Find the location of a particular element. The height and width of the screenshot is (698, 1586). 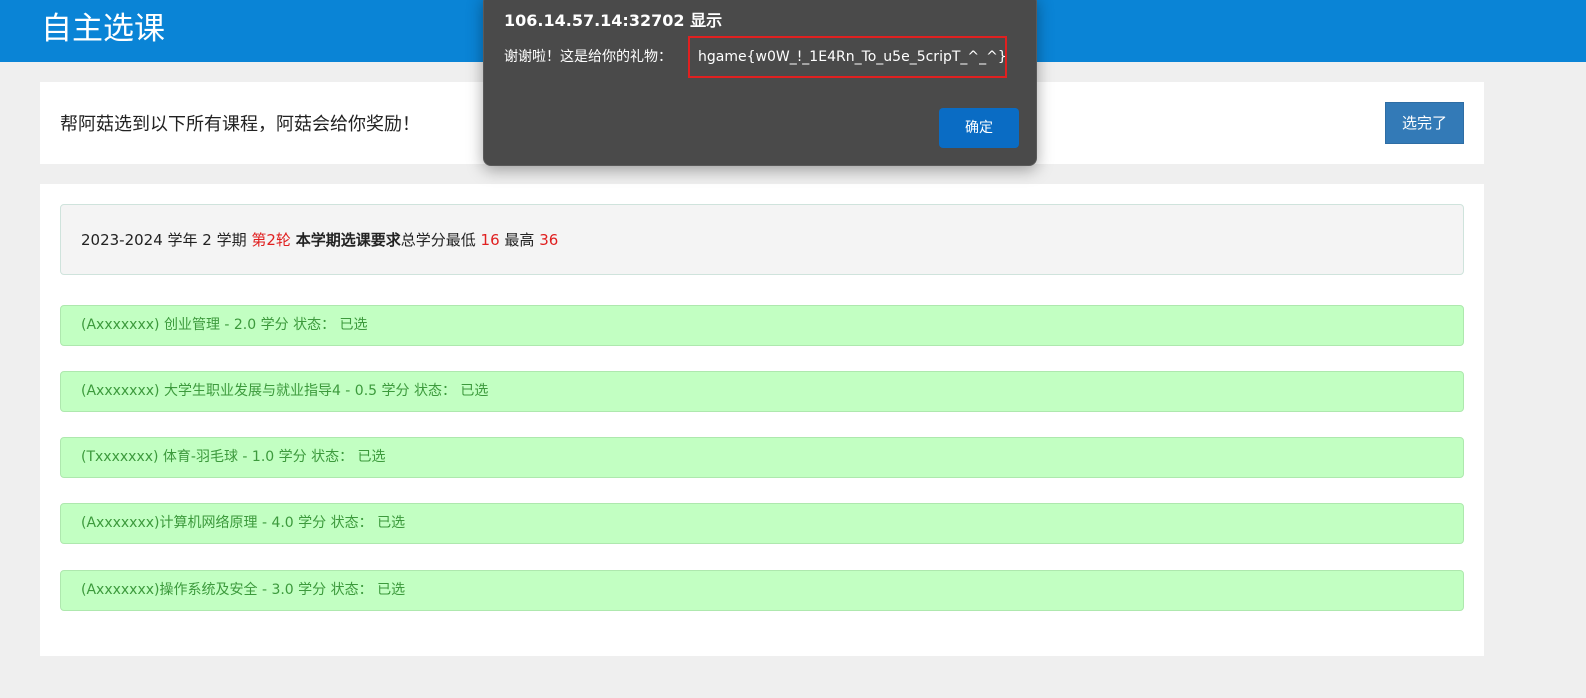

semester-year: 2023-2024 学年 2 学期 is located at coordinates (164, 240).